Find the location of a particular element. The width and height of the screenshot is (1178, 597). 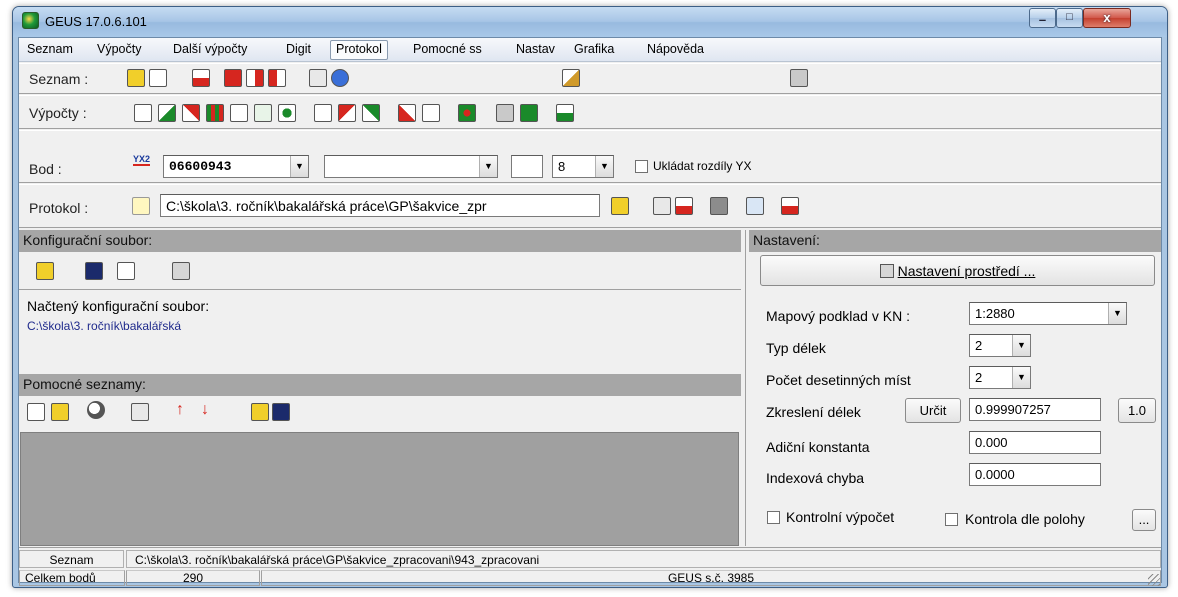

save-differences-checkbox is located at coordinates (641, 166).